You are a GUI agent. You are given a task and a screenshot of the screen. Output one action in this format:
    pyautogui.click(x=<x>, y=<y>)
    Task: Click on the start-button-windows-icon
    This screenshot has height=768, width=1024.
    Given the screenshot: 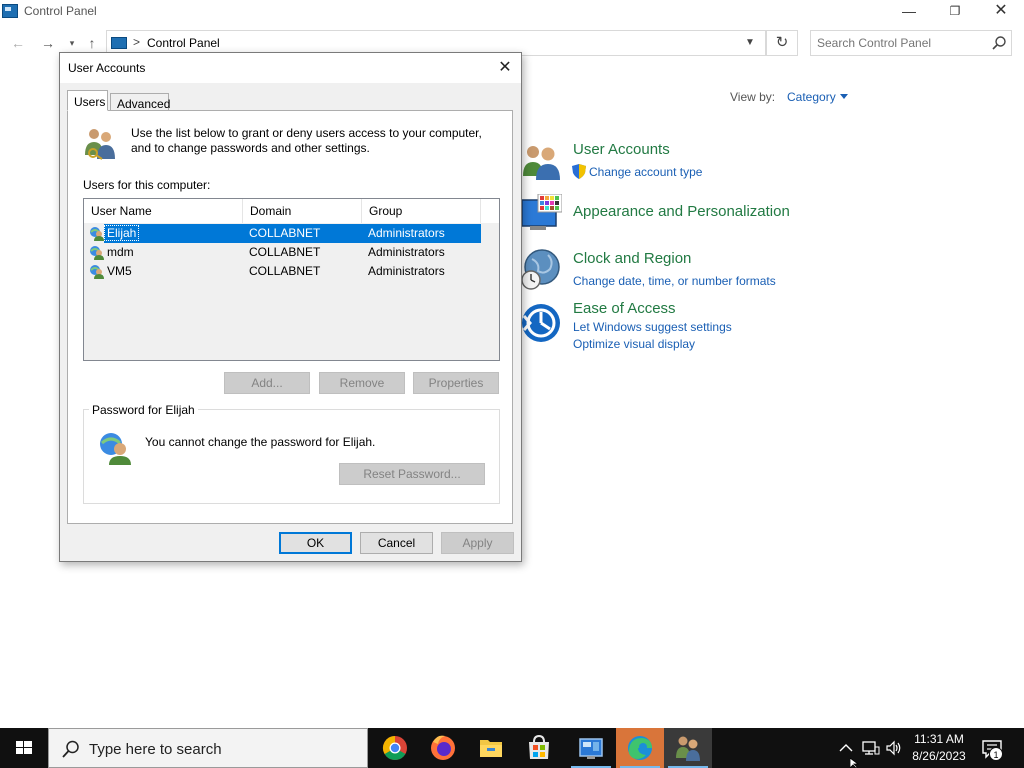 What is the action you would take?
    pyautogui.click(x=24, y=748)
    